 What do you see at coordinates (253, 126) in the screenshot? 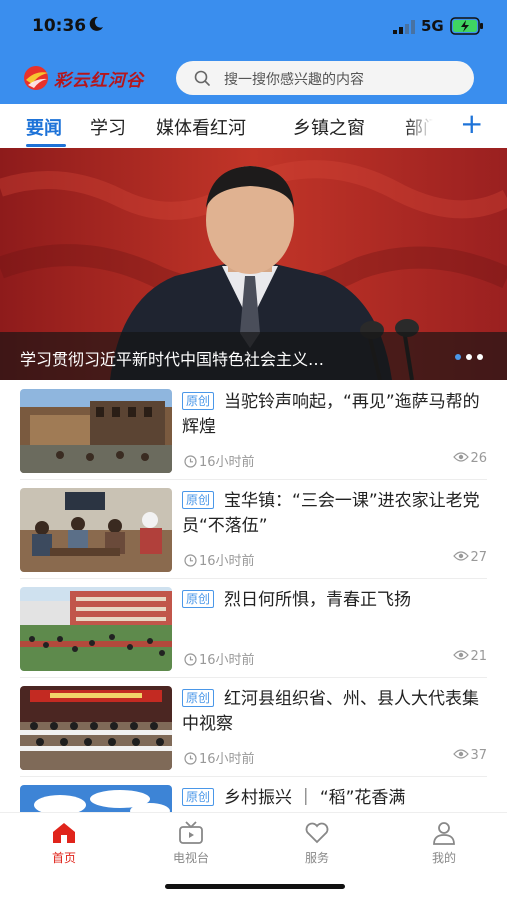
I see `category-tabs: 要闻 学习 媒体看红河 乡镇之窗 部门 +` at bounding box center [253, 126].